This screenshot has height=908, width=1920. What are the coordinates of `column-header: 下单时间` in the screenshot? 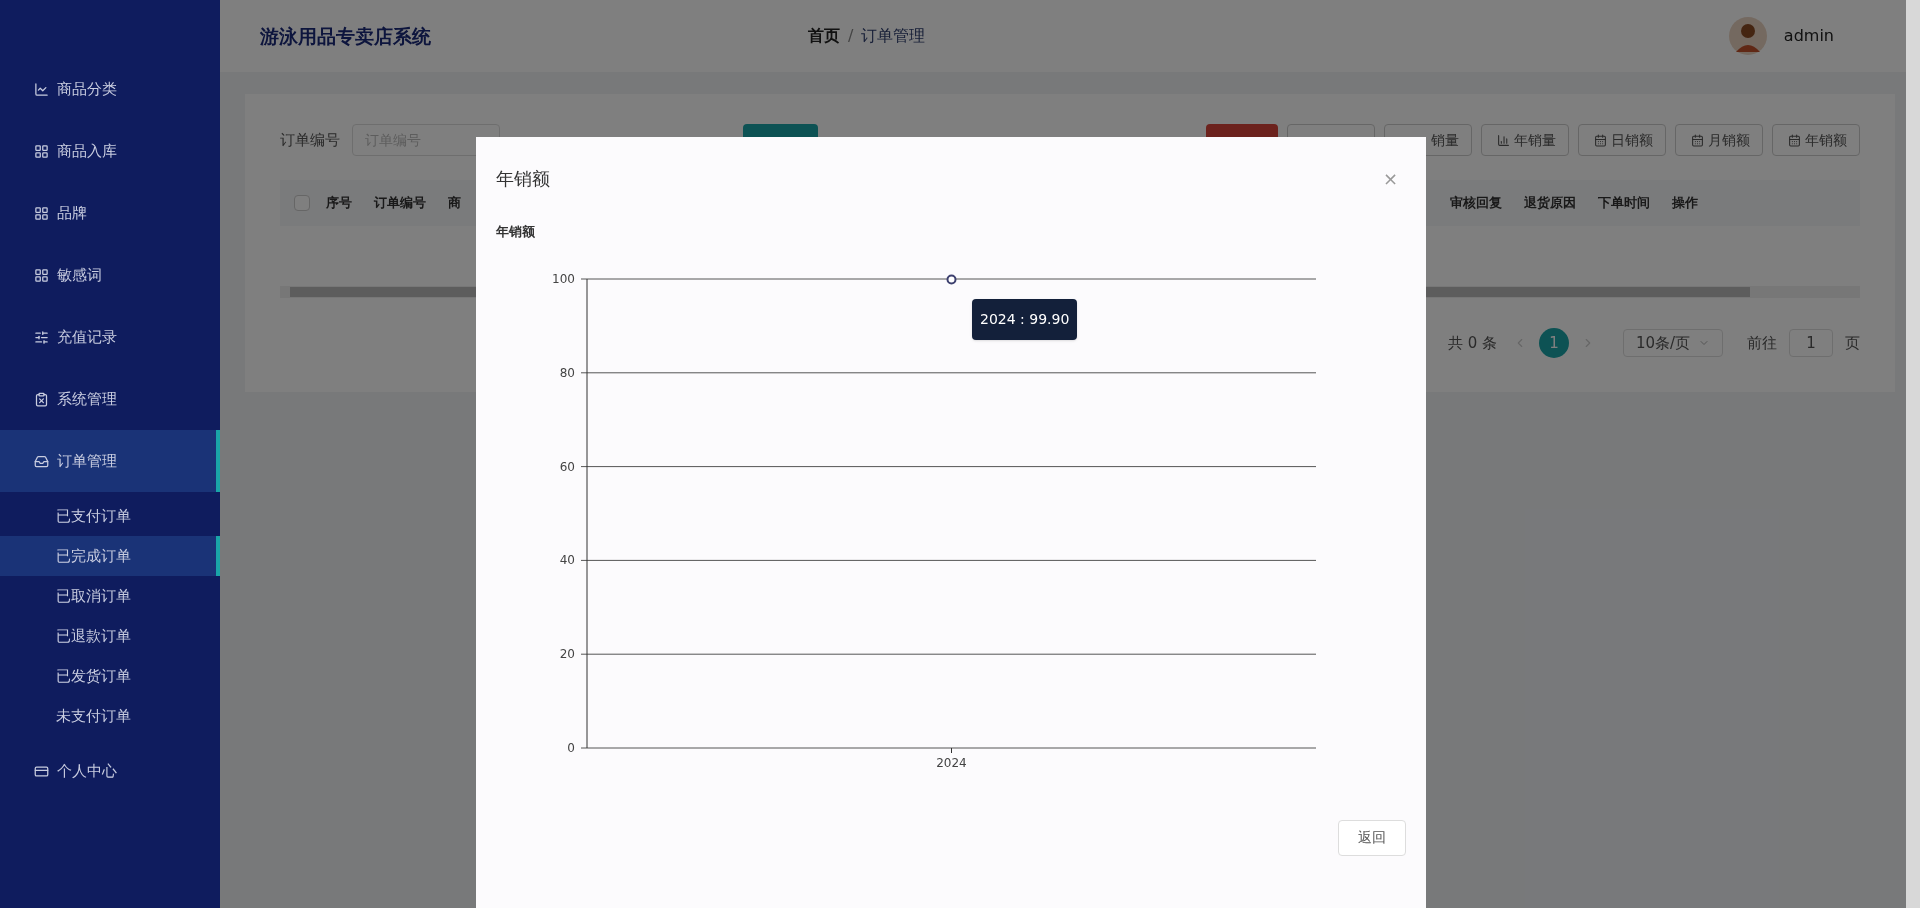 It's located at (1624, 203).